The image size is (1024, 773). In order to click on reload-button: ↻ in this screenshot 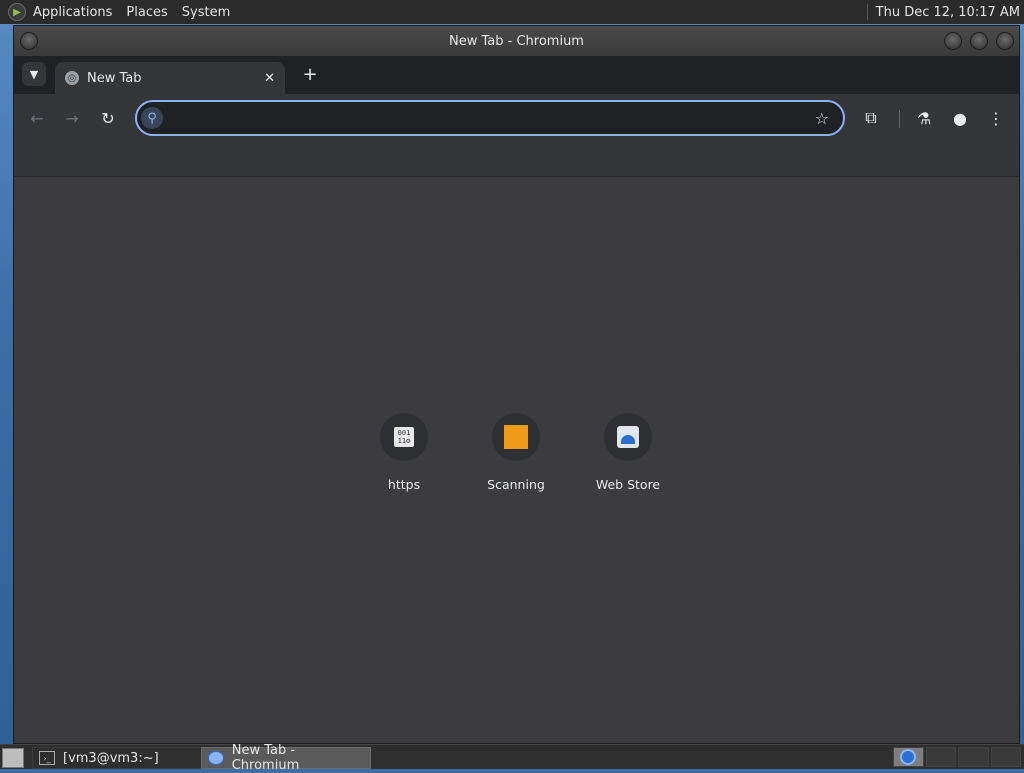, I will do `click(108, 118)`.